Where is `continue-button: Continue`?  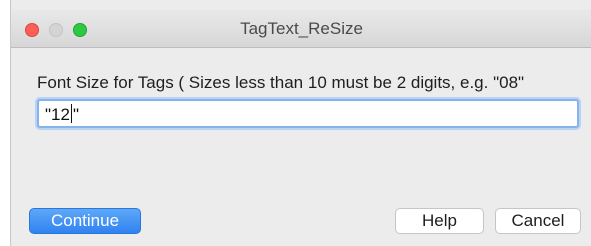 continue-button: Continue is located at coordinates (85, 221).